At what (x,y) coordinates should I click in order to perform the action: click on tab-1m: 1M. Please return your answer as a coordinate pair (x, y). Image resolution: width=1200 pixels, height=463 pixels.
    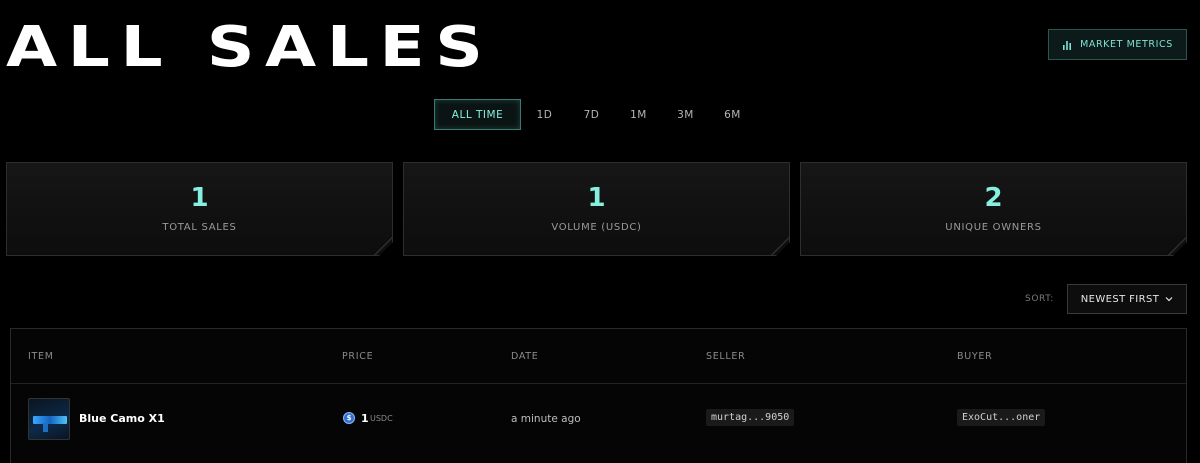
    Looking at the image, I should click on (638, 114).